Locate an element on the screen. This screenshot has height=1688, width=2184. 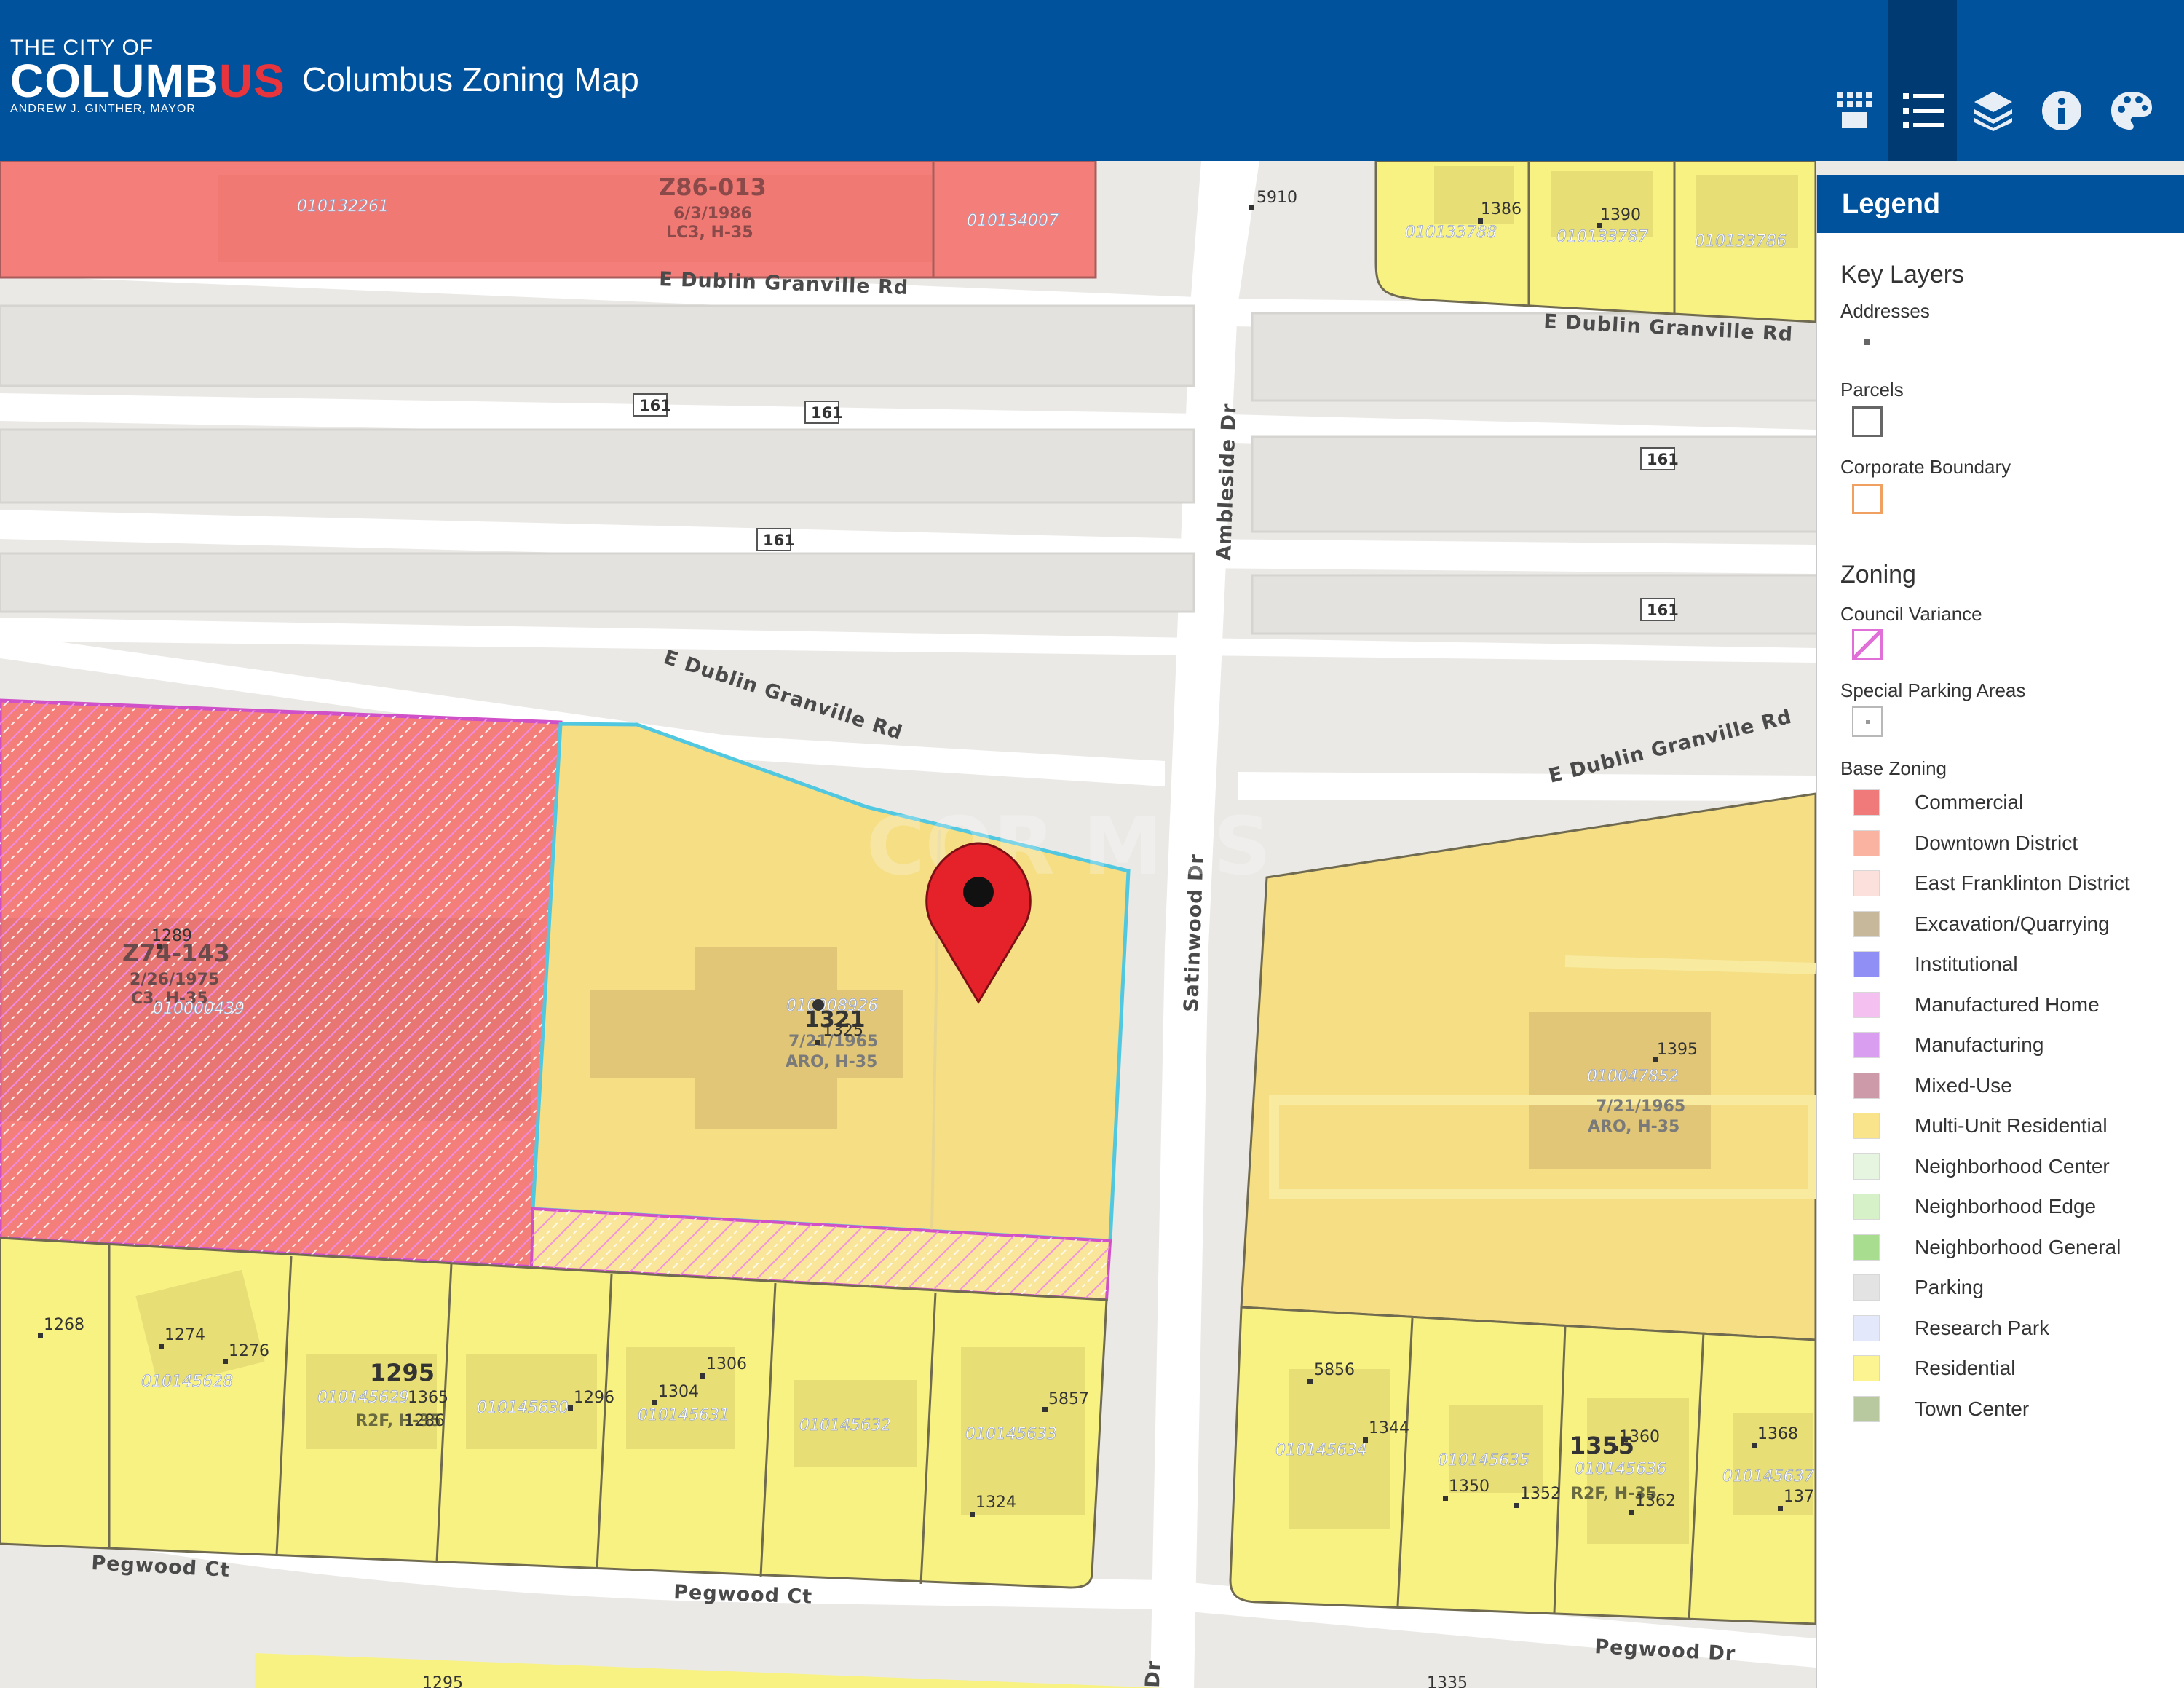
parcel-id: 010000439 is located at coordinates (199, 1009).